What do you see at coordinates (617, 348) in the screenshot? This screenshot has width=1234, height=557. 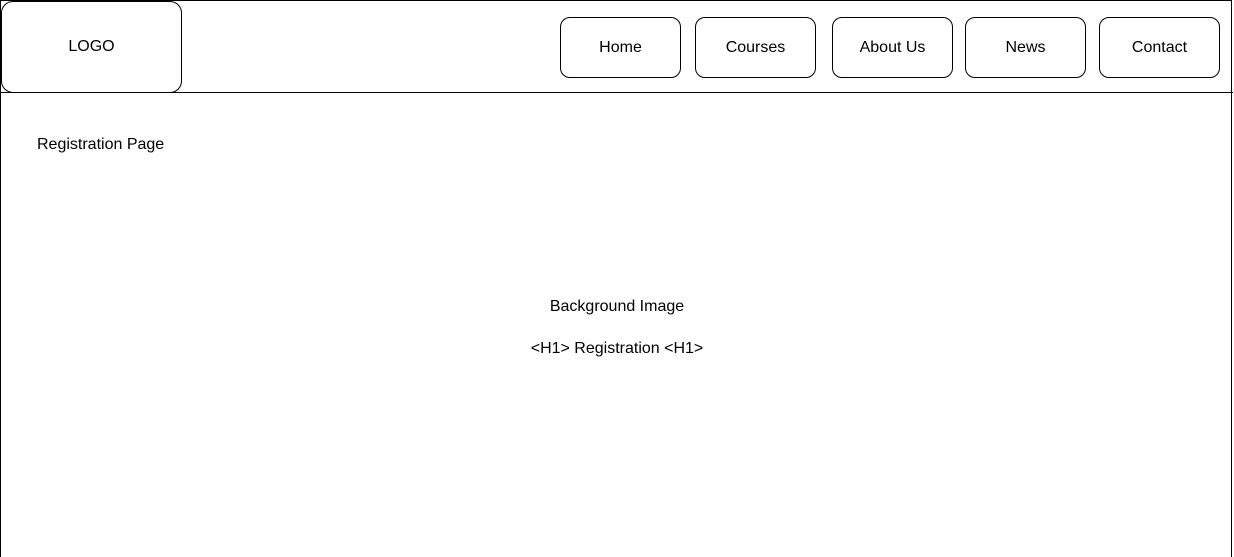 I see `heading-placeholder: <H1> Registration <H1>` at bounding box center [617, 348].